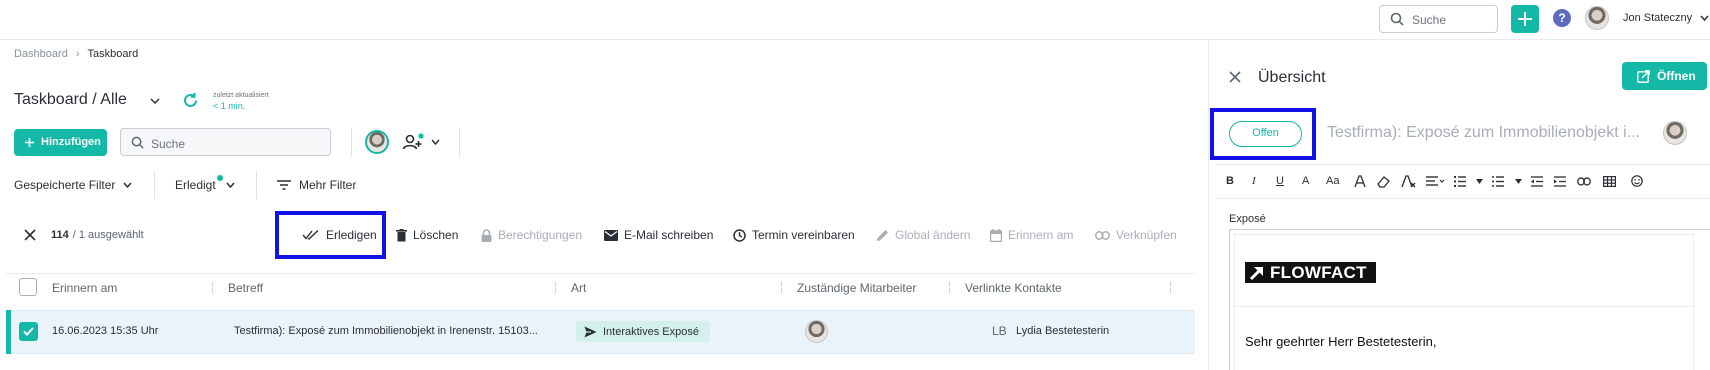 This screenshot has width=1710, height=370. Describe the element at coordinates (578, 288) in the screenshot. I see `column-header-type: Art` at that location.